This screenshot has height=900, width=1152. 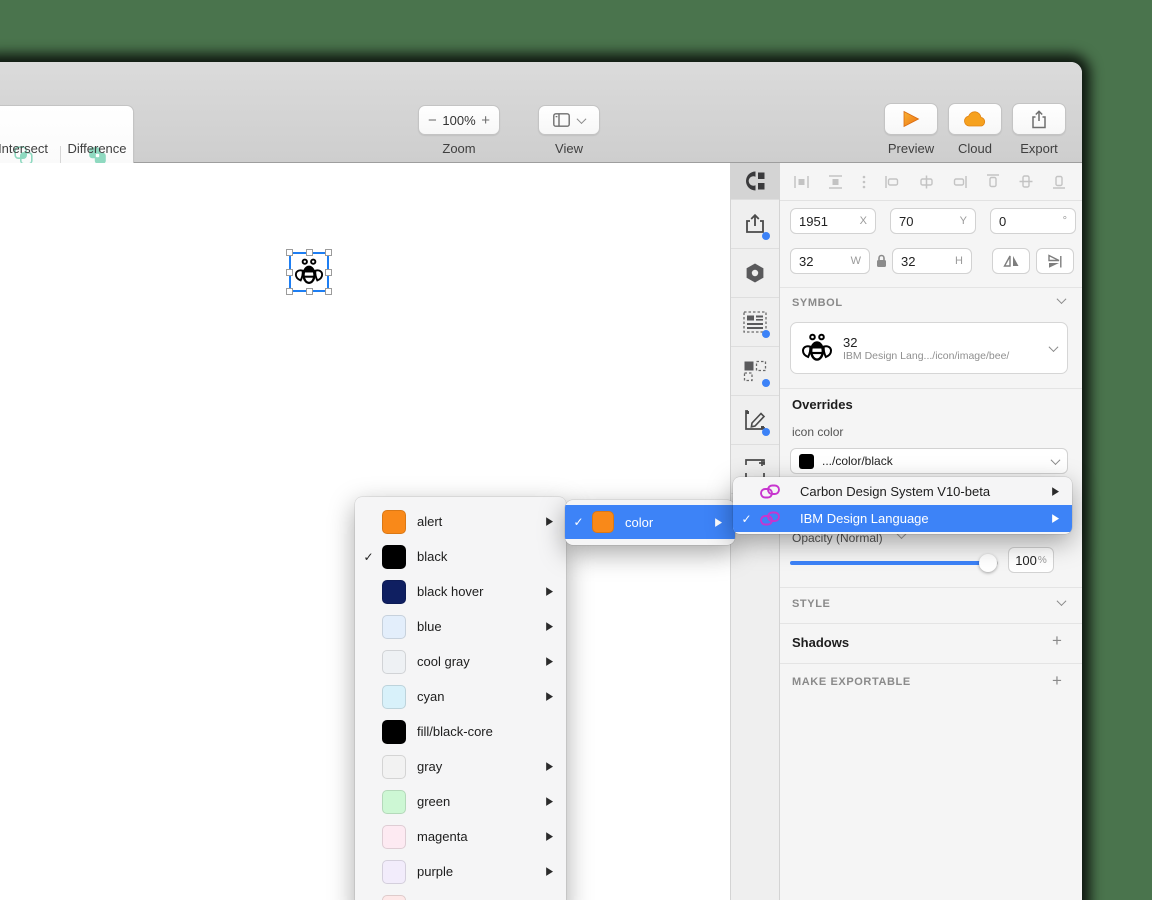 I want to click on app-toolbar: Intersect Difference − 100% + Zoom View, so click(x=541, y=133).